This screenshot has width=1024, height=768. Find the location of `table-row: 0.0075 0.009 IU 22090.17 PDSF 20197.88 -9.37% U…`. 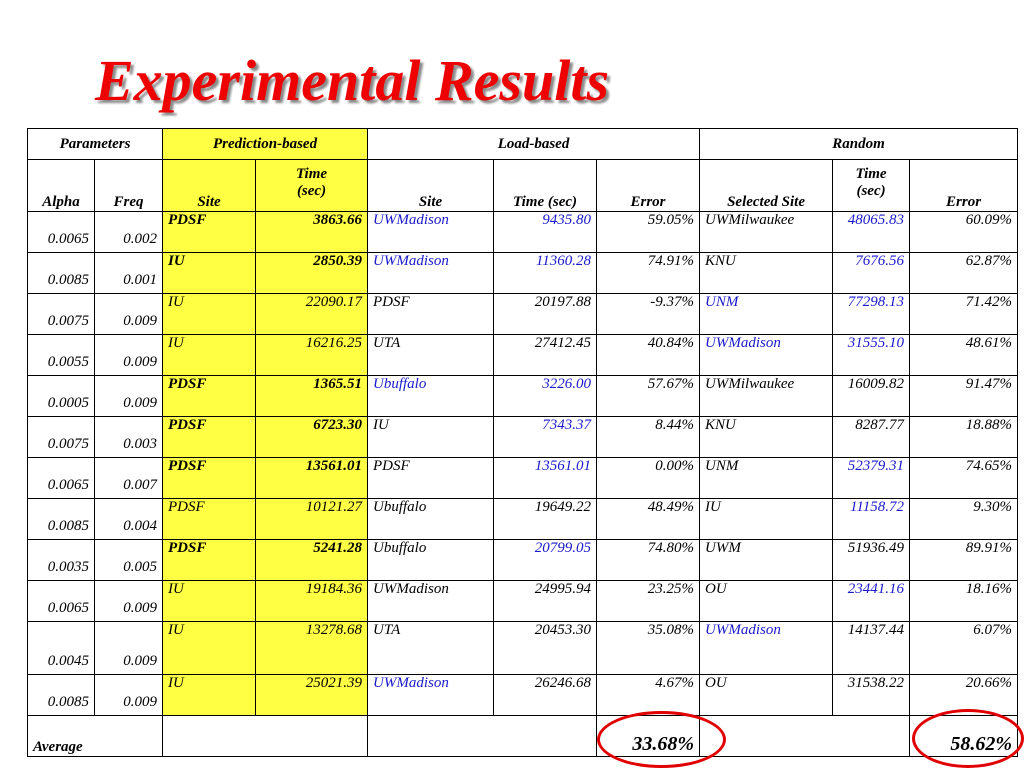

table-row: 0.0075 0.009 IU 22090.17 PDSF 20197.88 -9.37% U… is located at coordinates (523, 314).